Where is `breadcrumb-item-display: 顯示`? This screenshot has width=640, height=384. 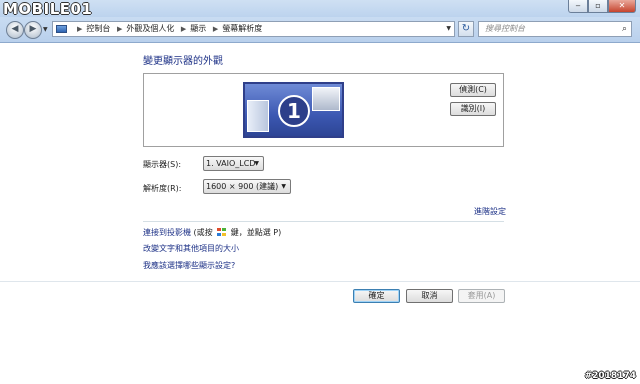
breadcrumb-item-display: 顯示 is located at coordinates (198, 28).